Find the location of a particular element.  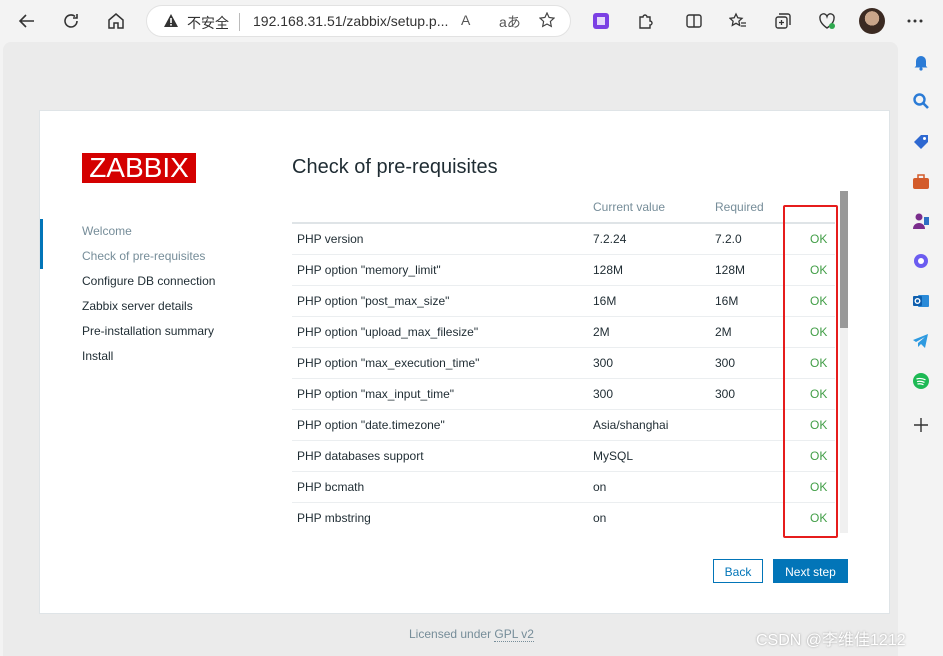

table-row: PHP option "upload_max_filesize" 2M 2M OK is located at coordinates (563, 332).